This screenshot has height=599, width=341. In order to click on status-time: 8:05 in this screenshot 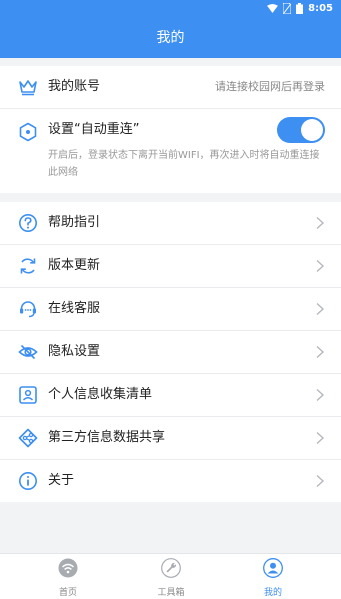, I will do `click(320, 8)`.